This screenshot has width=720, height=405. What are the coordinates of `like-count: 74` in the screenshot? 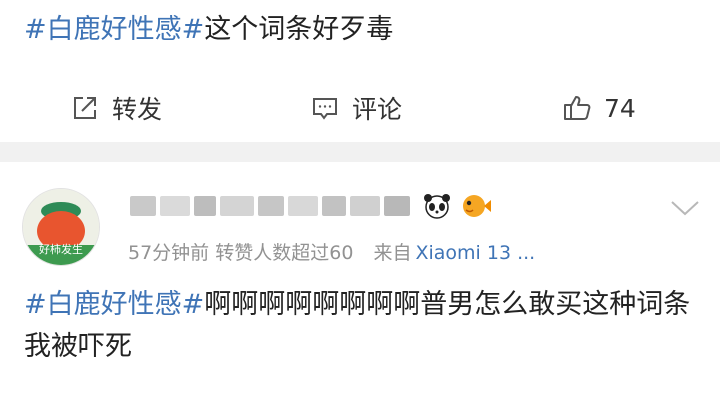 It's located at (620, 108).